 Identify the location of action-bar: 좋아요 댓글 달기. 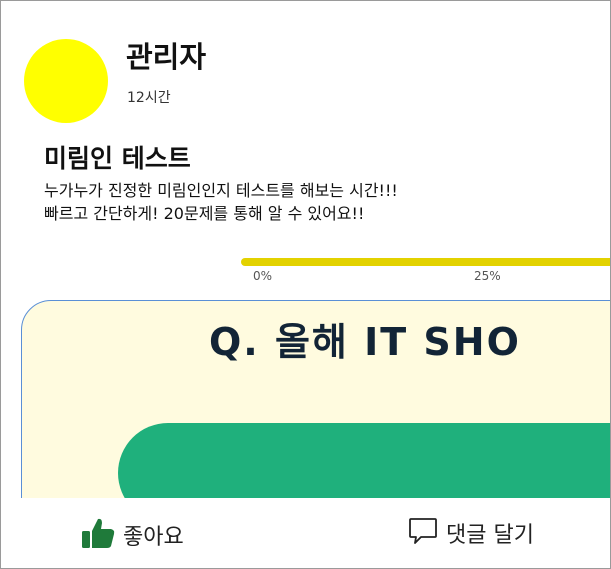
(305, 533).